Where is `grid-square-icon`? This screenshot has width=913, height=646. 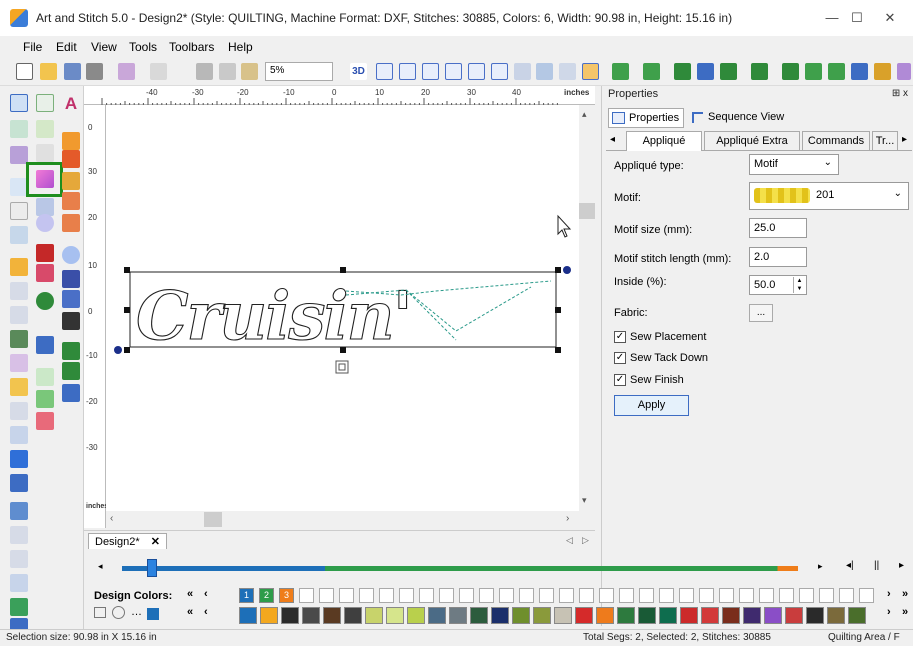 grid-square-icon is located at coordinates (71, 321).